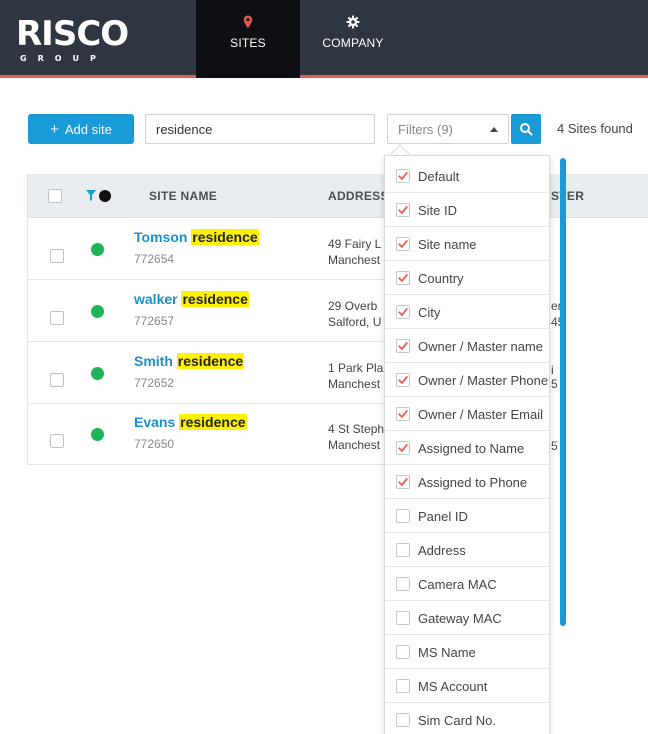 This screenshot has width=648, height=734. I want to click on filter-option-label: Camera MAC, so click(457, 584).